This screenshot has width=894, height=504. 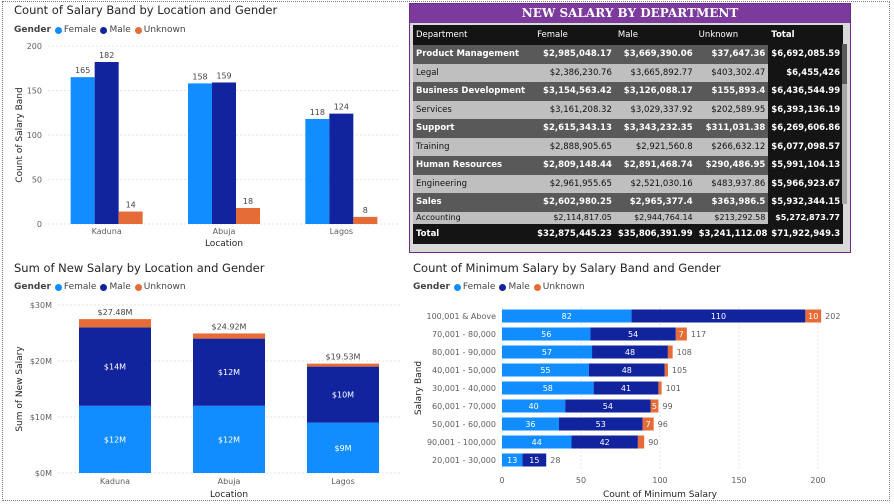 I want to click on data-label: 58, so click(x=548, y=388).